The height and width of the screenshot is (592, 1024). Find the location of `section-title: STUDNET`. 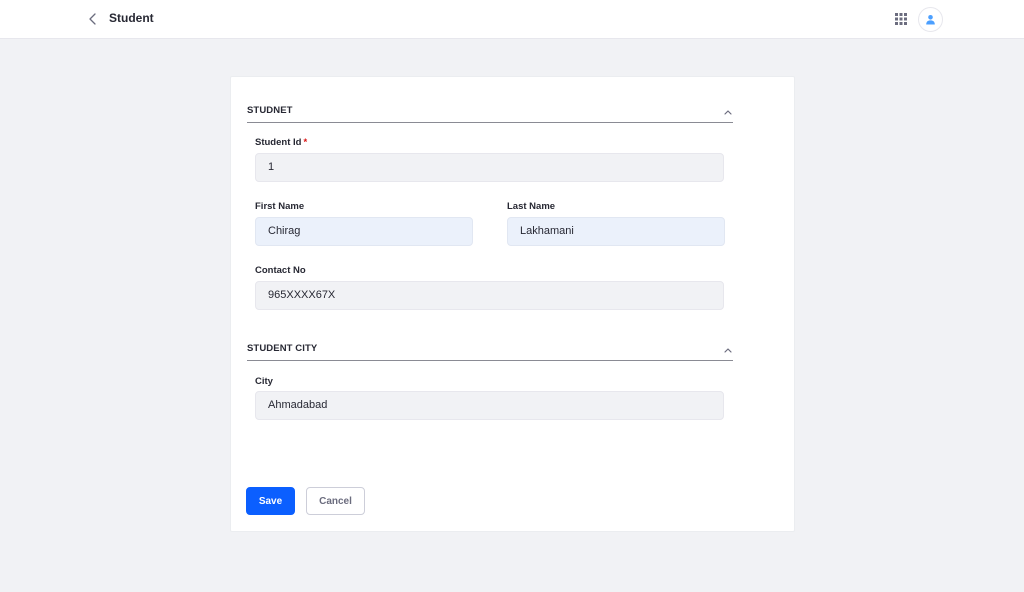

section-title: STUDNET is located at coordinates (270, 110).